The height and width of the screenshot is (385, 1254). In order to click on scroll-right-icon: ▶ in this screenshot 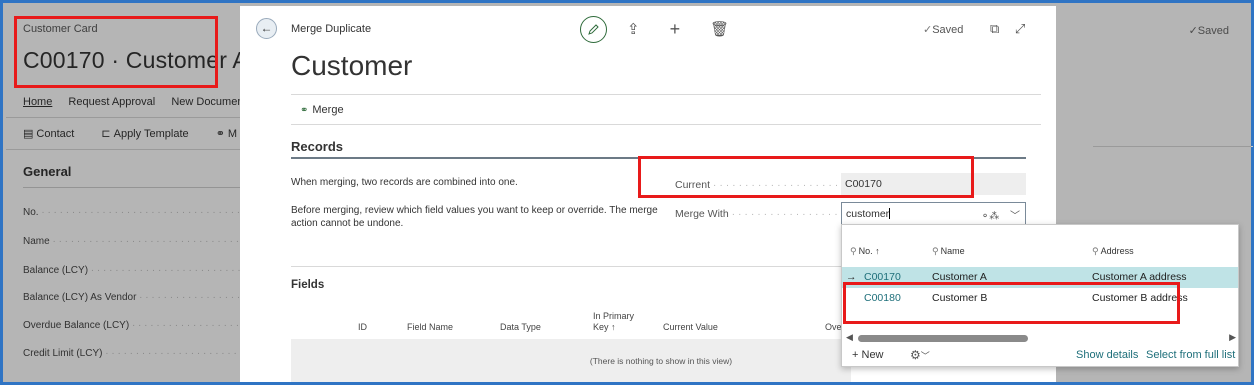, I will do `click(1232, 337)`.